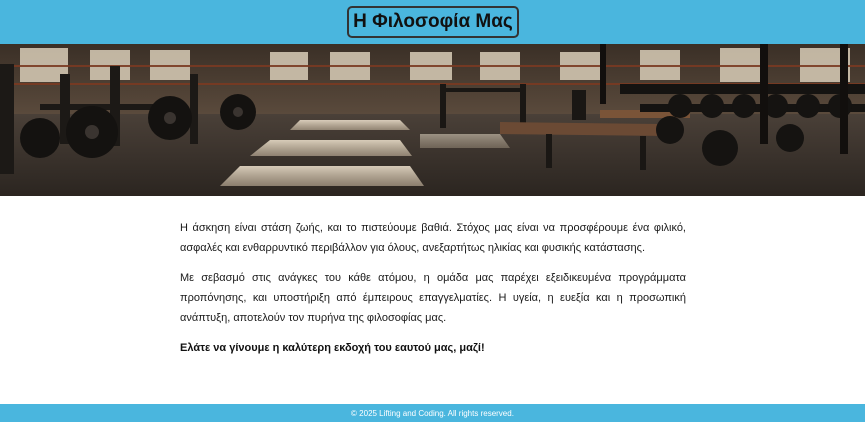  I want to click on page-title: Η Φιλοσοφία Μας, so click(433, 22).